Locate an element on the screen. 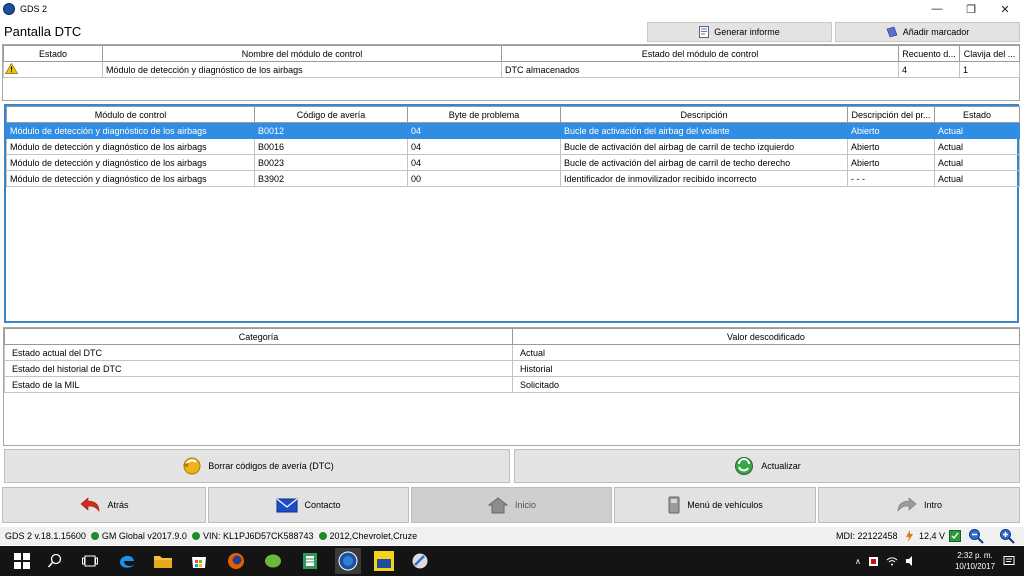 This screenshot has height=576, width=1024. back-arrow-icon is located at coordinates (90, 504).